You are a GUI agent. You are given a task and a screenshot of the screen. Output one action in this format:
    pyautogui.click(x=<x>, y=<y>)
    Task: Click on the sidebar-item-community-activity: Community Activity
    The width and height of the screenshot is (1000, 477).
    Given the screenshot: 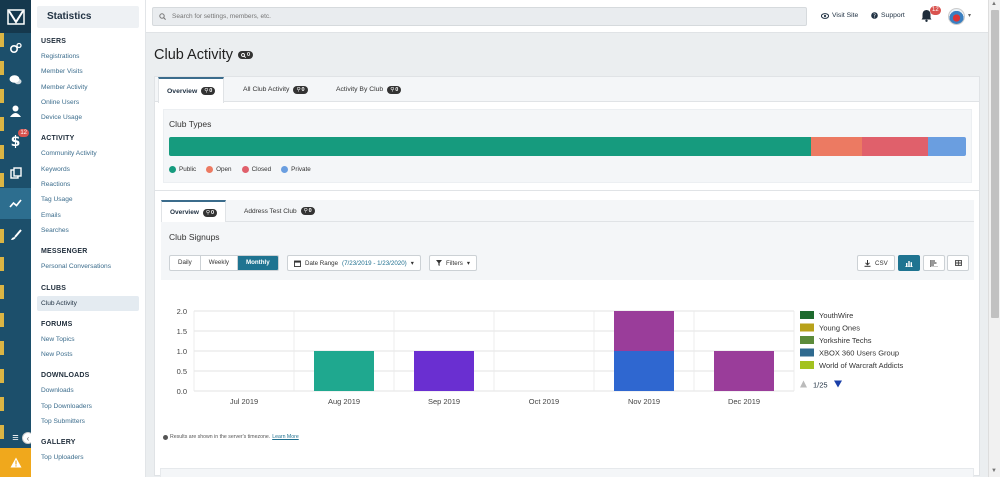 What is the action you would take?
    pyautogui.click(x=88, y=153)
    